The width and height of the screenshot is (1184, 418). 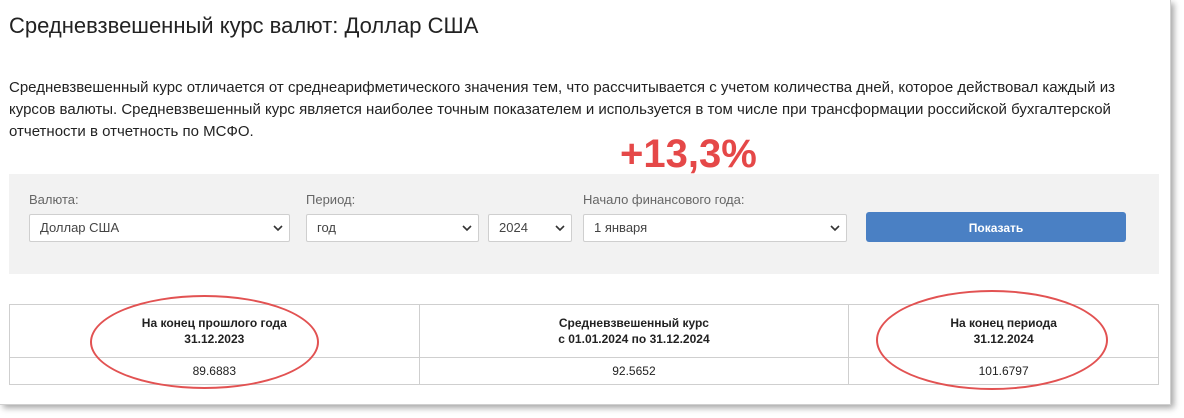 I want to click on fiscal-year-label: Начало финансового года:, so click(x=664, y=199).